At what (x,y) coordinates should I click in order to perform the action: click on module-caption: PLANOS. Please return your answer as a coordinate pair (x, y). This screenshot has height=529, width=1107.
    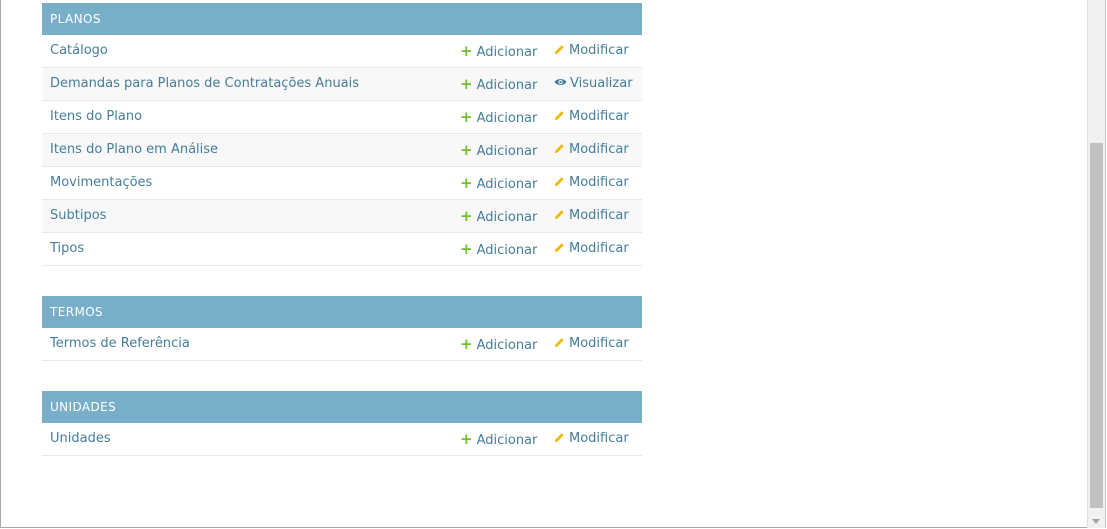
    Looking at the image, I should click on (342, 19).